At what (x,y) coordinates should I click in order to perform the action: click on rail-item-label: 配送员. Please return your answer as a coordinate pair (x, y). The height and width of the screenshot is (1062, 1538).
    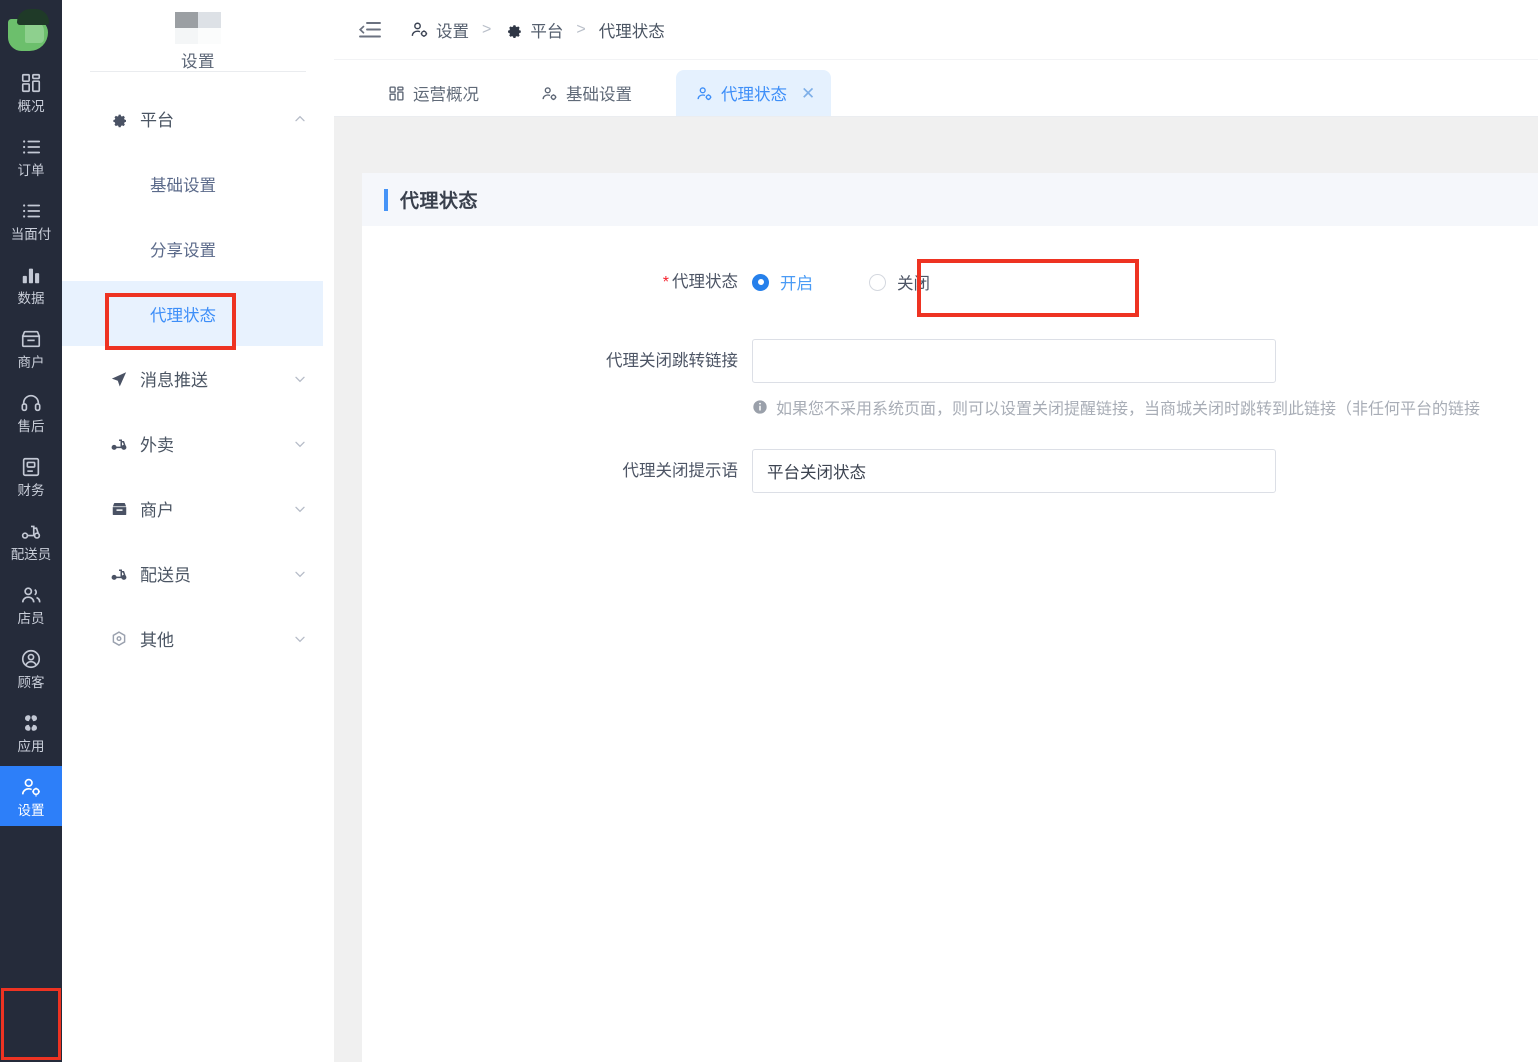
    Looking at the image, I should click on (31, 554).